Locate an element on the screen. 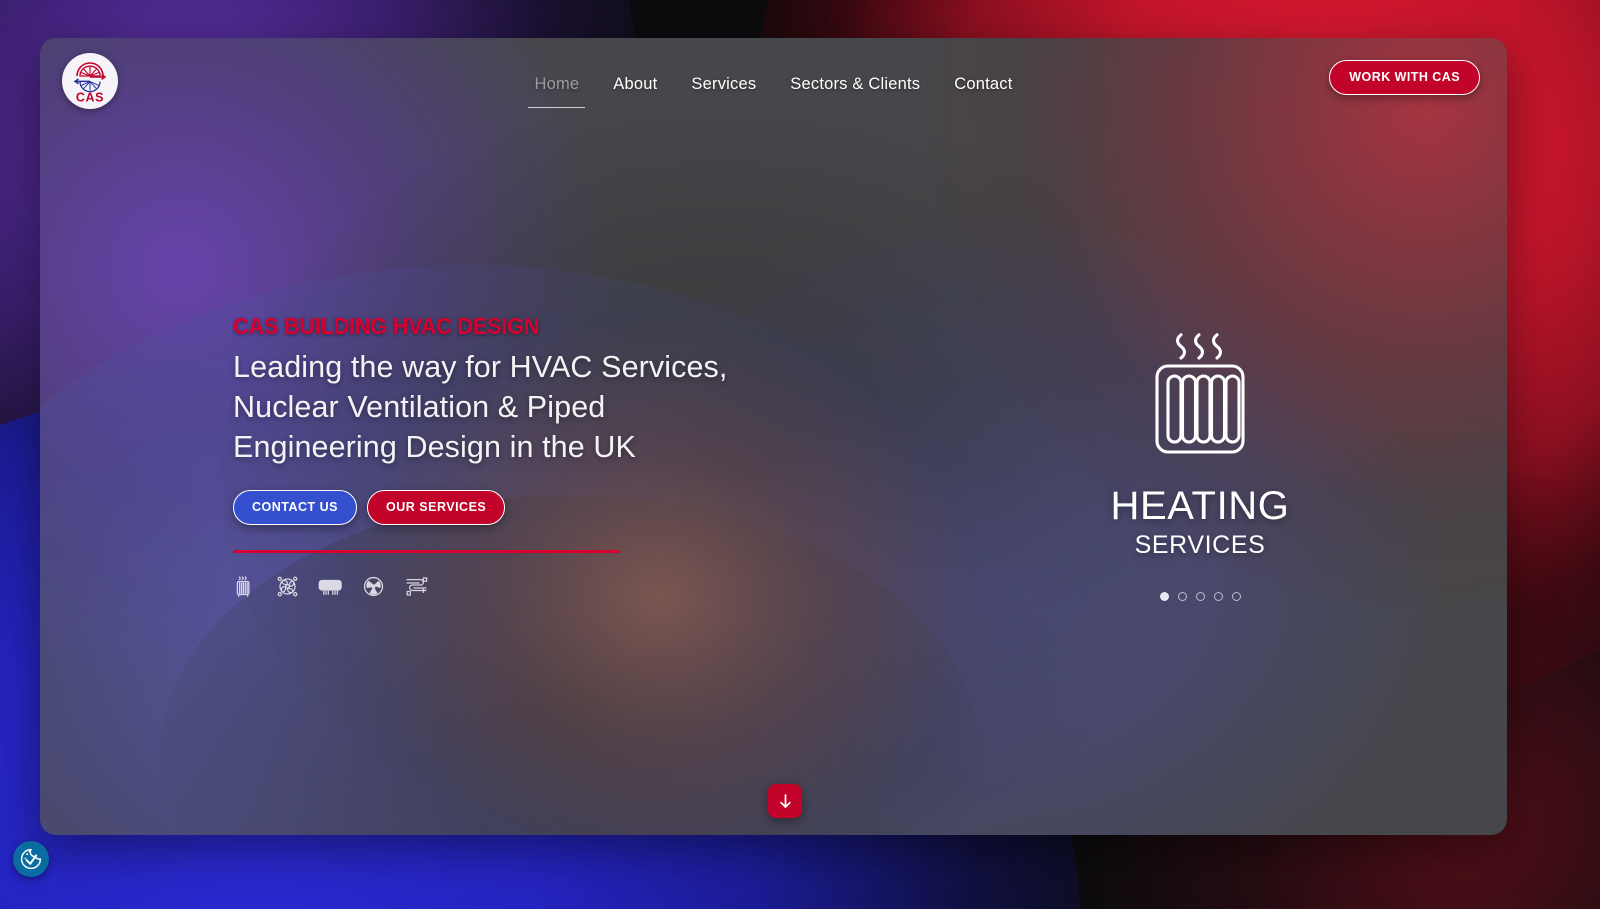  nav-item-label: Services is located at coordinates (724, 84).